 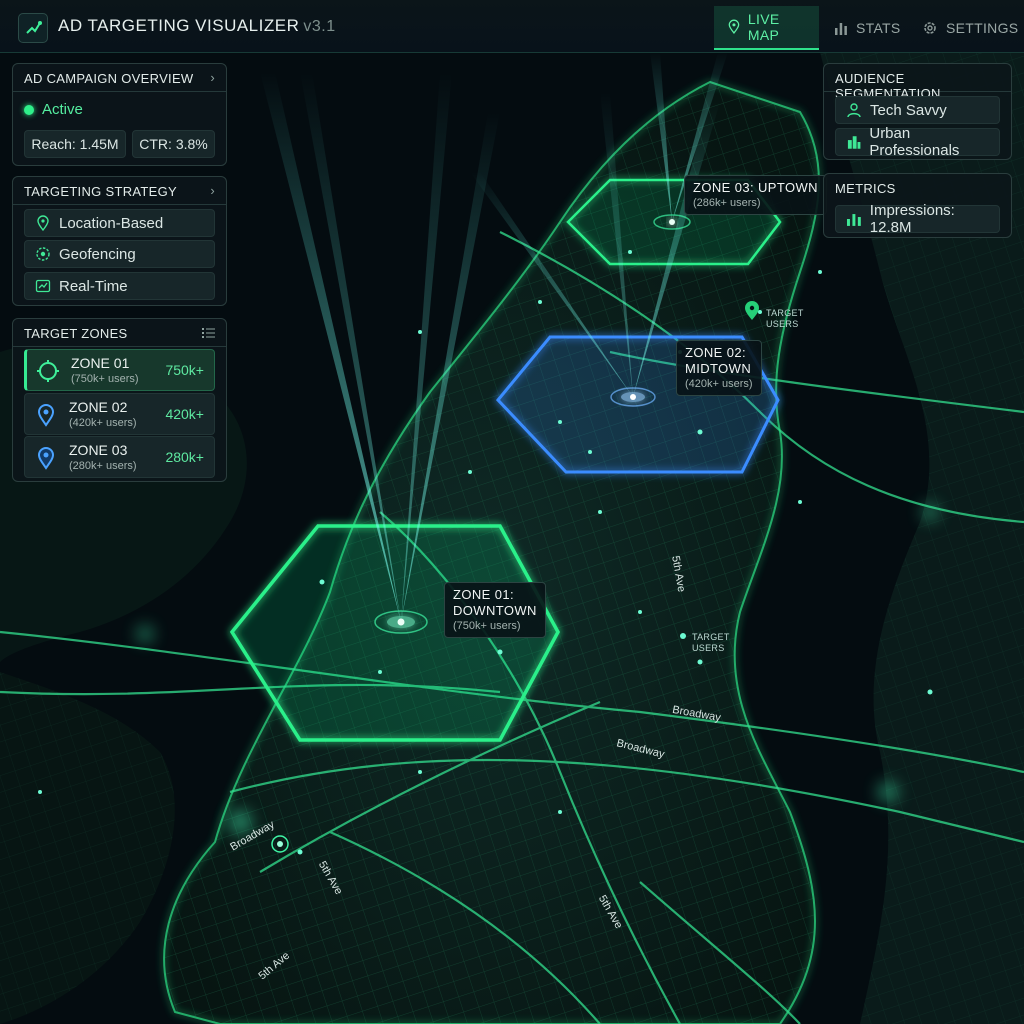 I want to click on metrics-panel: METRICS Impressions: 12.8M, so click(x=917, y=205).